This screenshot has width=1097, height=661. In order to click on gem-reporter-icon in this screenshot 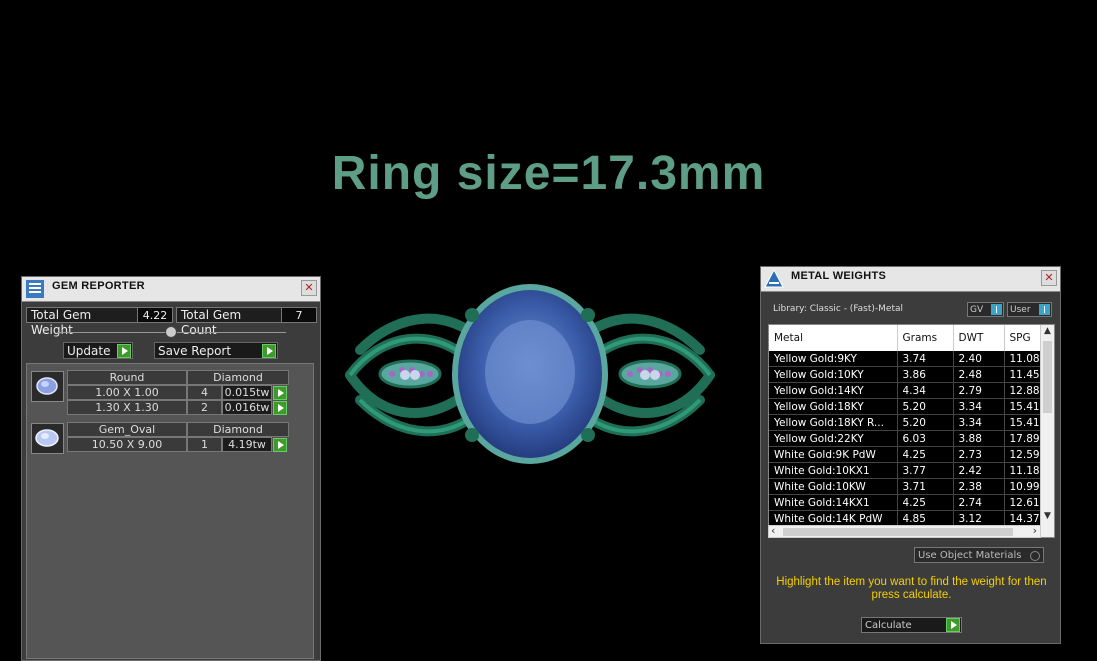, I will do `click(35, 289)`.